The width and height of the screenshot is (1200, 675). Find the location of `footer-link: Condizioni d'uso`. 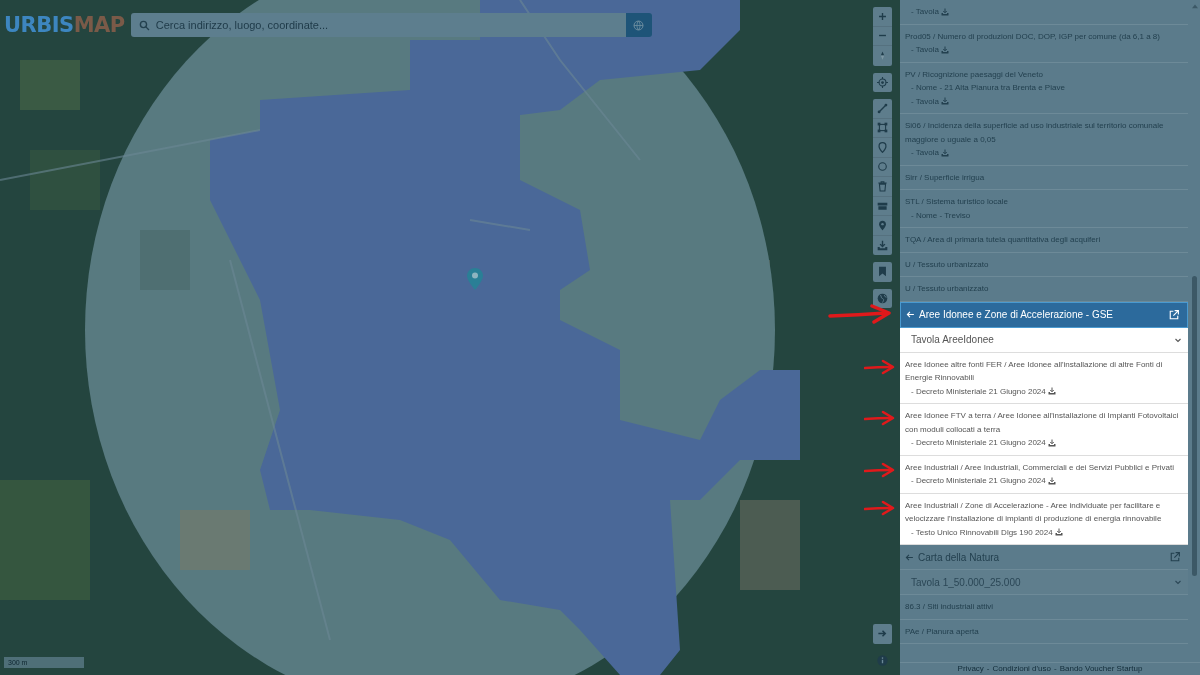

footer-link: Condizioni d'uso is located at coordinates (1021, 669).